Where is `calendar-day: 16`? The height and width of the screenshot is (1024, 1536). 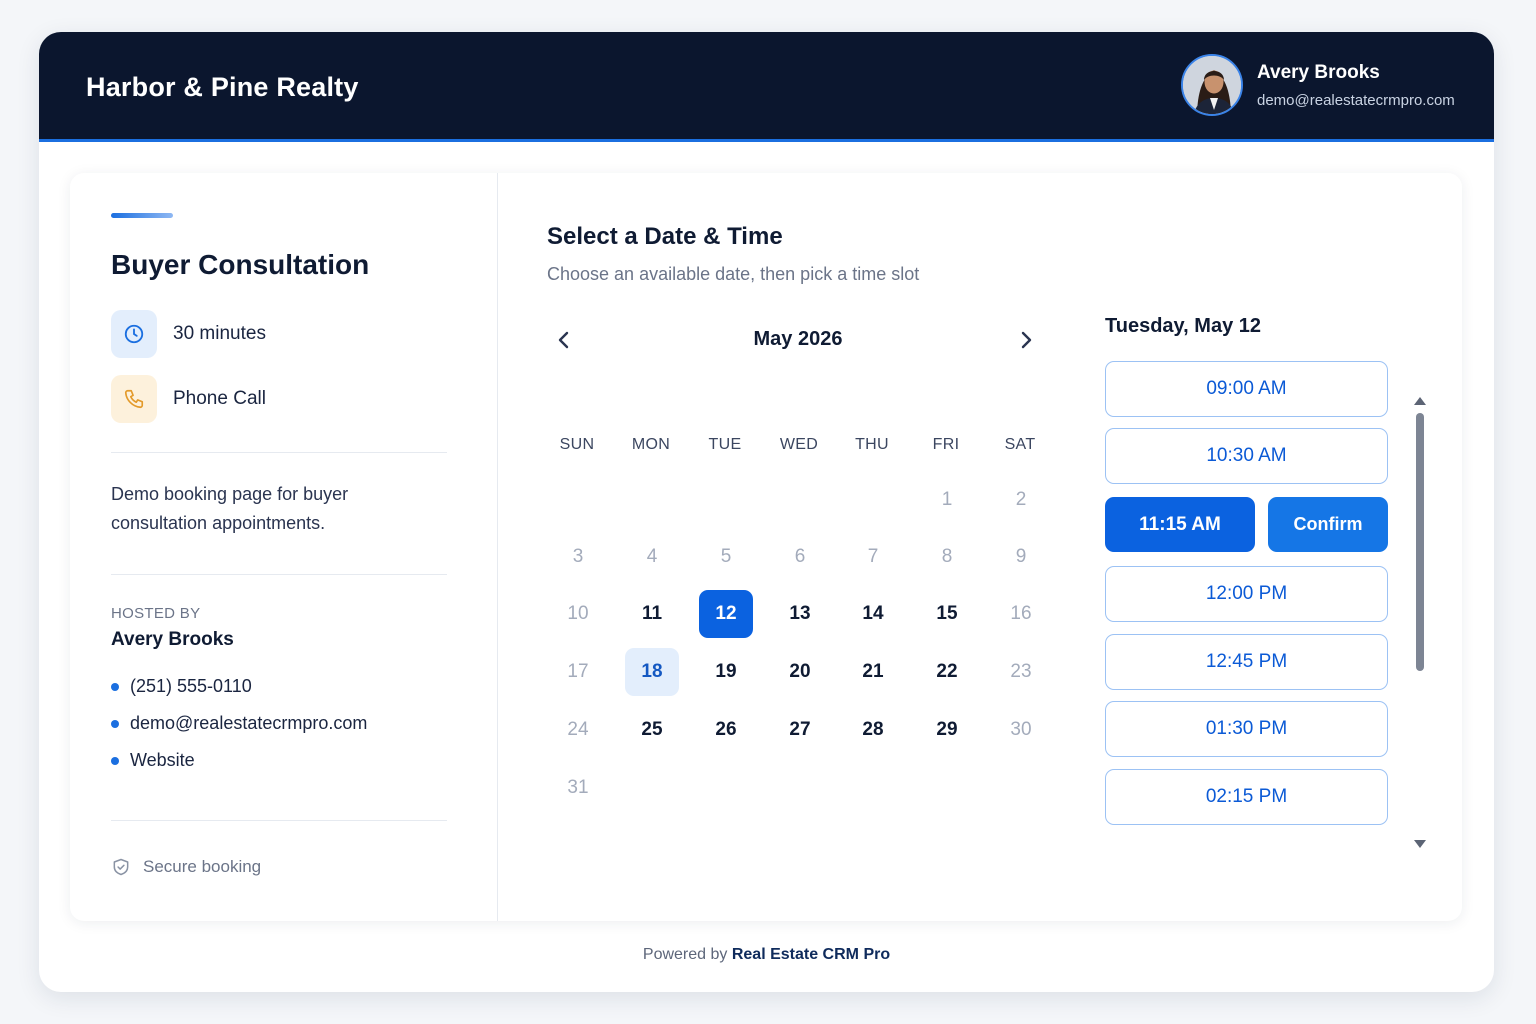 calendar-day: 16 is located at coordinates (1021, 613).